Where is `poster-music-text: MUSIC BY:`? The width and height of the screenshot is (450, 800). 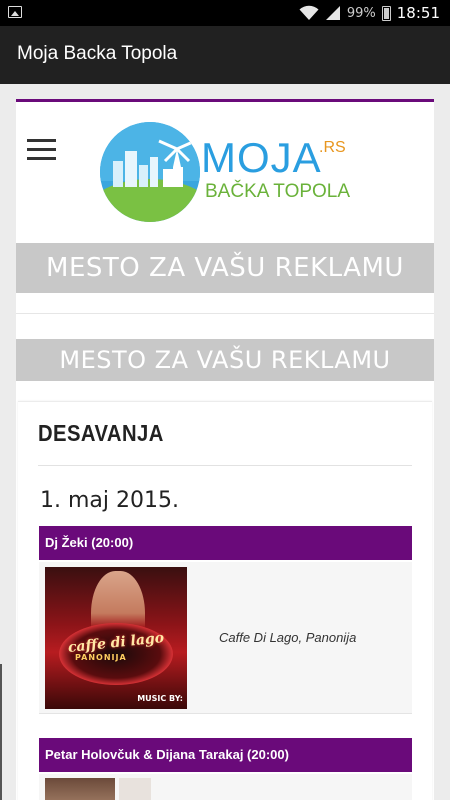
poster-music-text: MUSIC BY: is located at coordinates (160, 698).